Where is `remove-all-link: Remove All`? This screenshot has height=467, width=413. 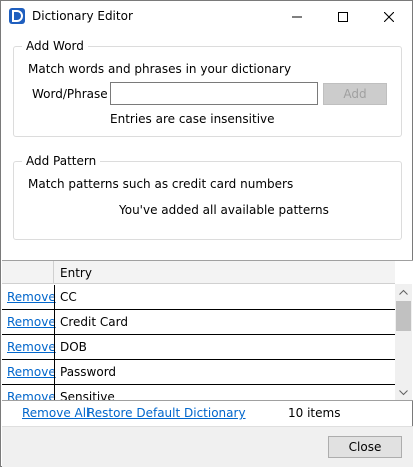
remove-all-link: Remove All is located at coordinates (55, 413).